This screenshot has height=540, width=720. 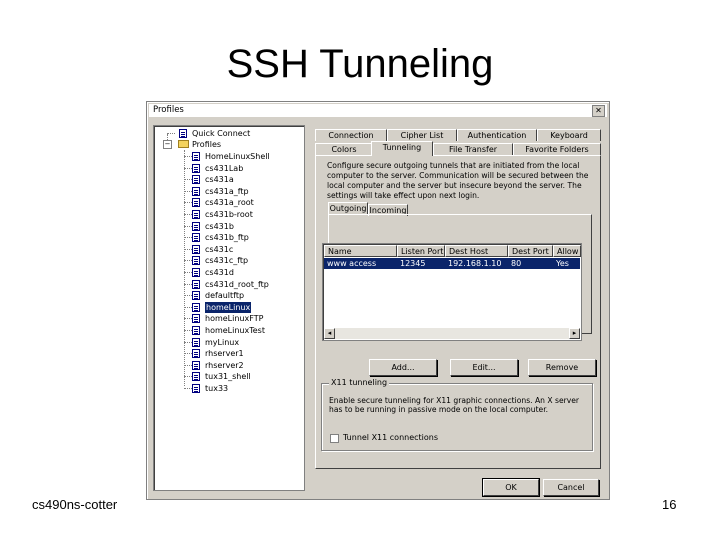 What do you see at coordinates (421, 251) in the screenshot?
I see `column-header-listen-port: Listen Port` at bounding box center [421, 251].